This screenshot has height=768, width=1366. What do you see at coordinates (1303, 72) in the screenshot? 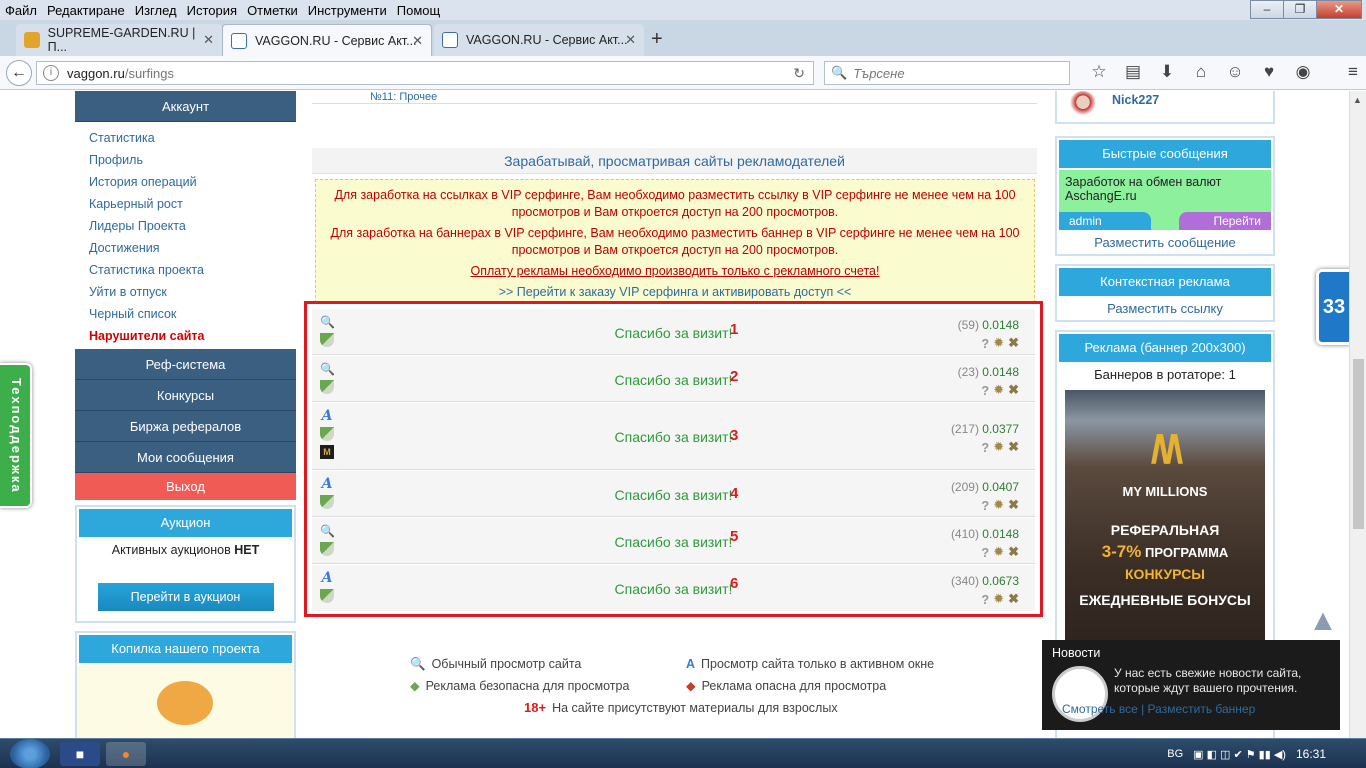
I see `globe-icon: ◉` at bounding box center [1303, 72].